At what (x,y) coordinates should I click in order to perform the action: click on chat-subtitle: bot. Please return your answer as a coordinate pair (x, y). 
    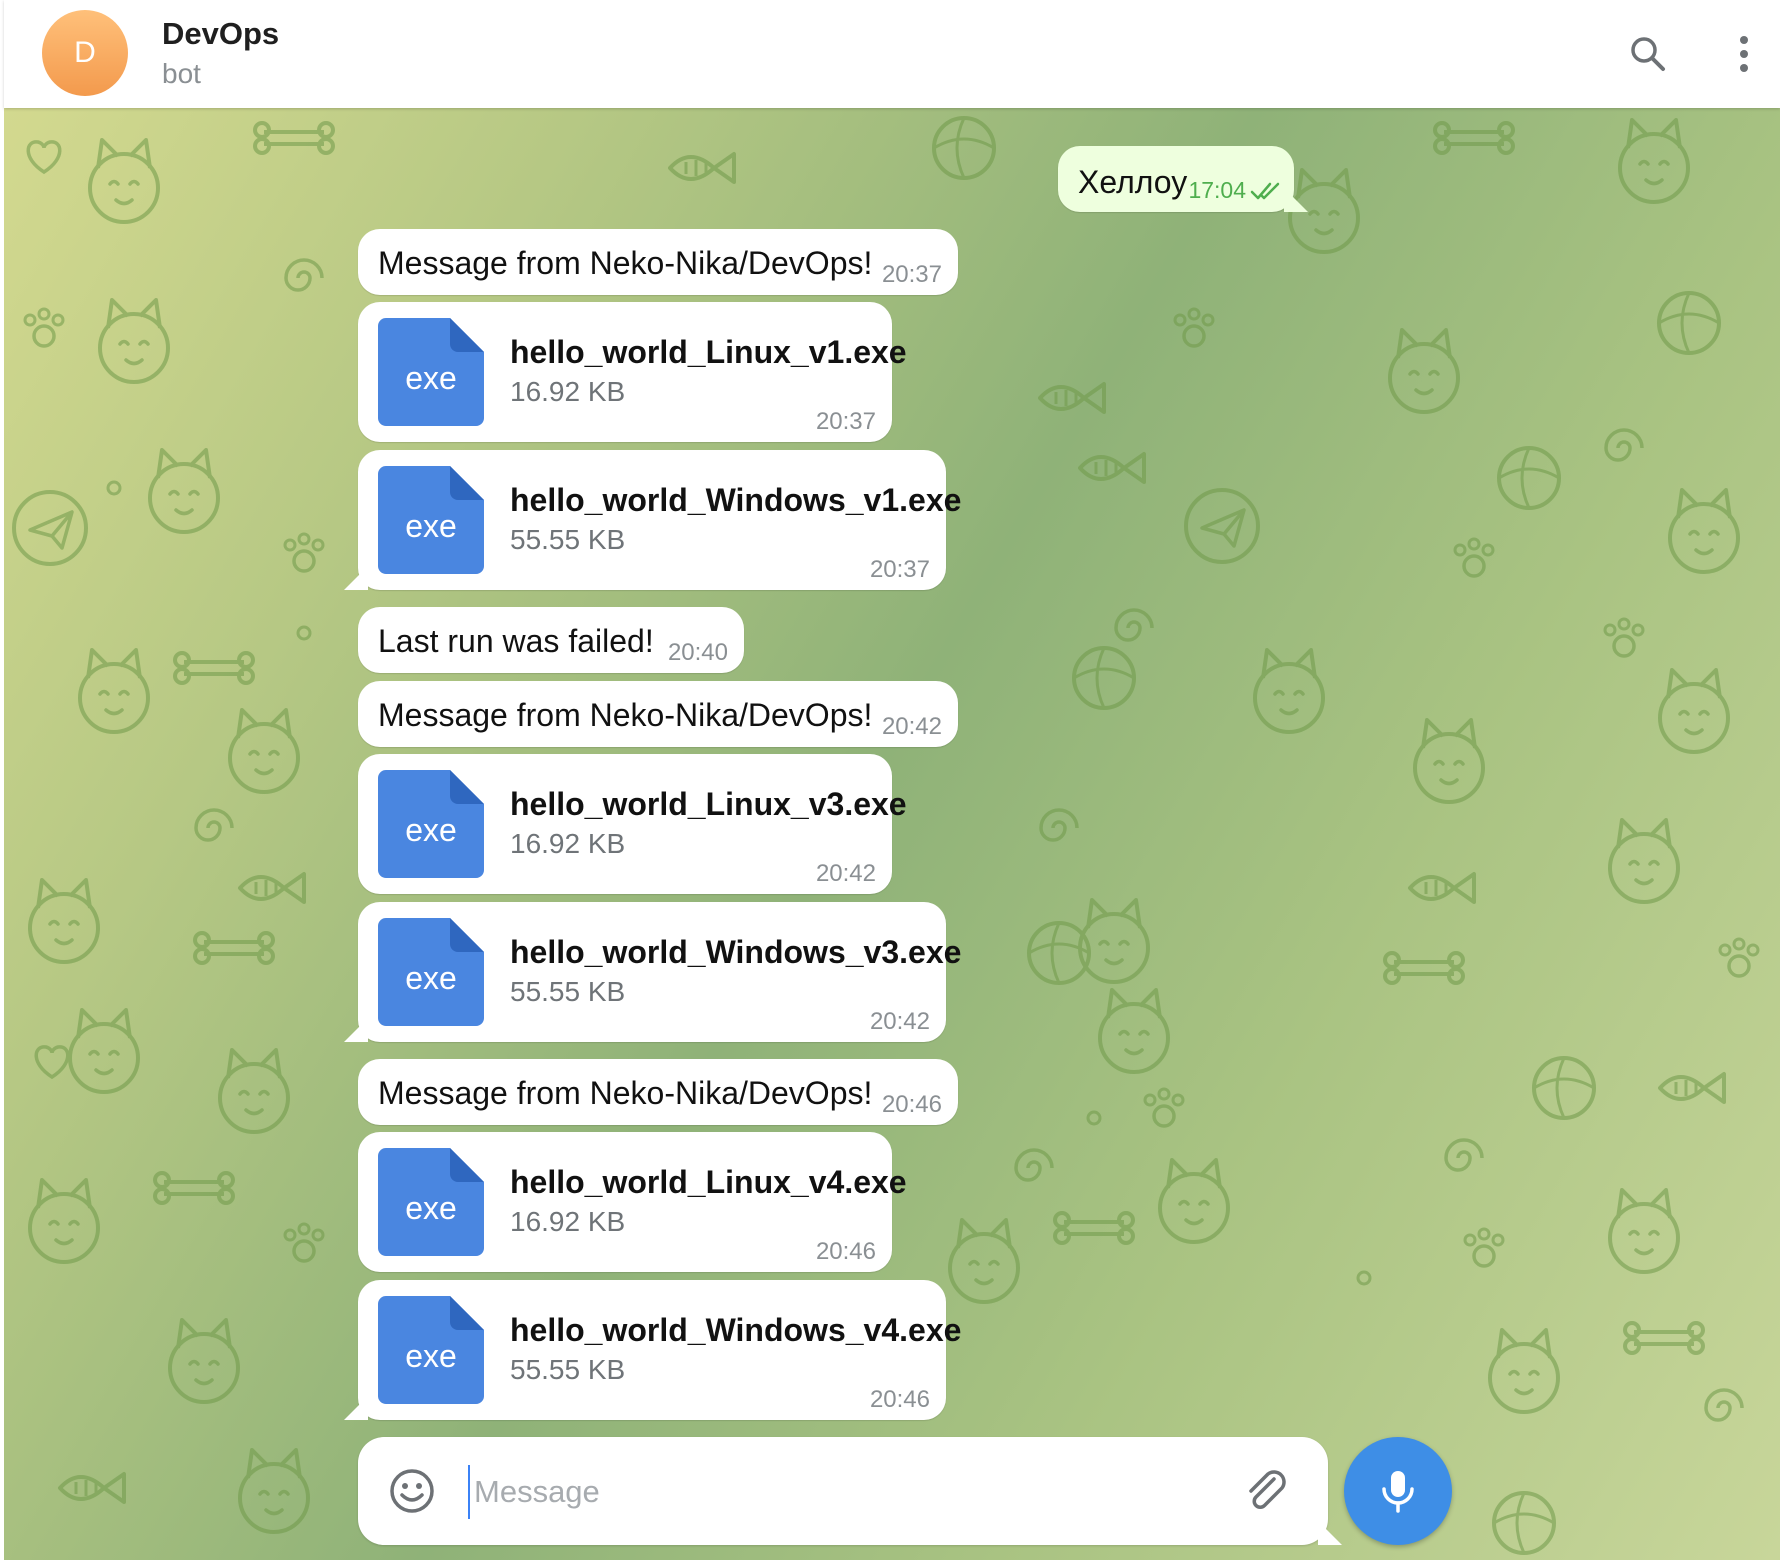
    Looking at the image, I should click on (181, 73).